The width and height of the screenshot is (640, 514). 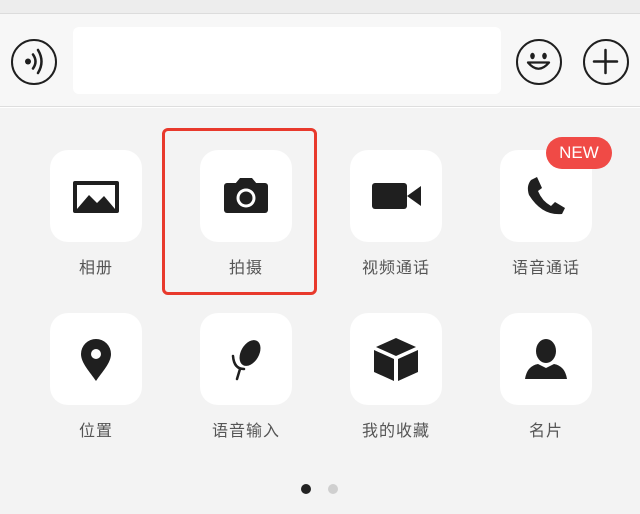 I want to click on contact-card-label: 名片, so click(x=545, y=430).